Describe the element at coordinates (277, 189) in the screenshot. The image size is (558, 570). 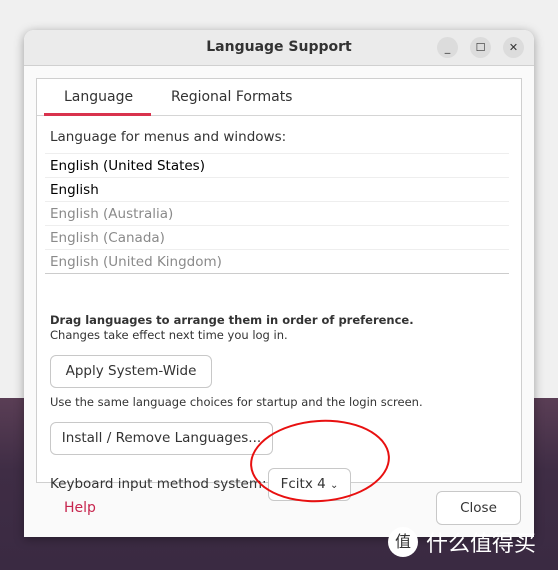
I see `list-item: English` at that location.